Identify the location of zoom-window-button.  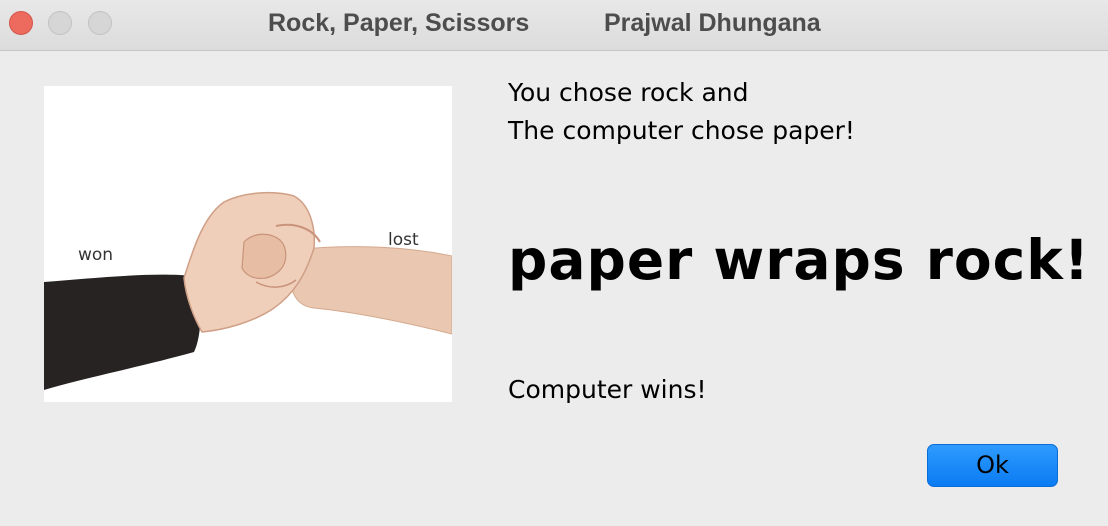
(100, 23).